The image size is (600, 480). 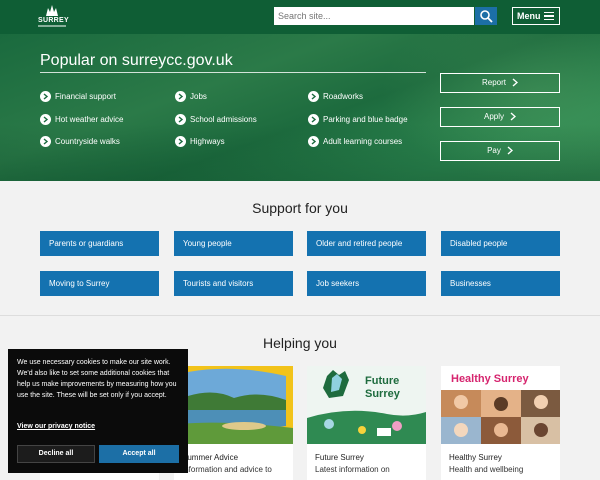 I want to click on tile-disabled-people: Disabled people, so click(x=500, y=243).